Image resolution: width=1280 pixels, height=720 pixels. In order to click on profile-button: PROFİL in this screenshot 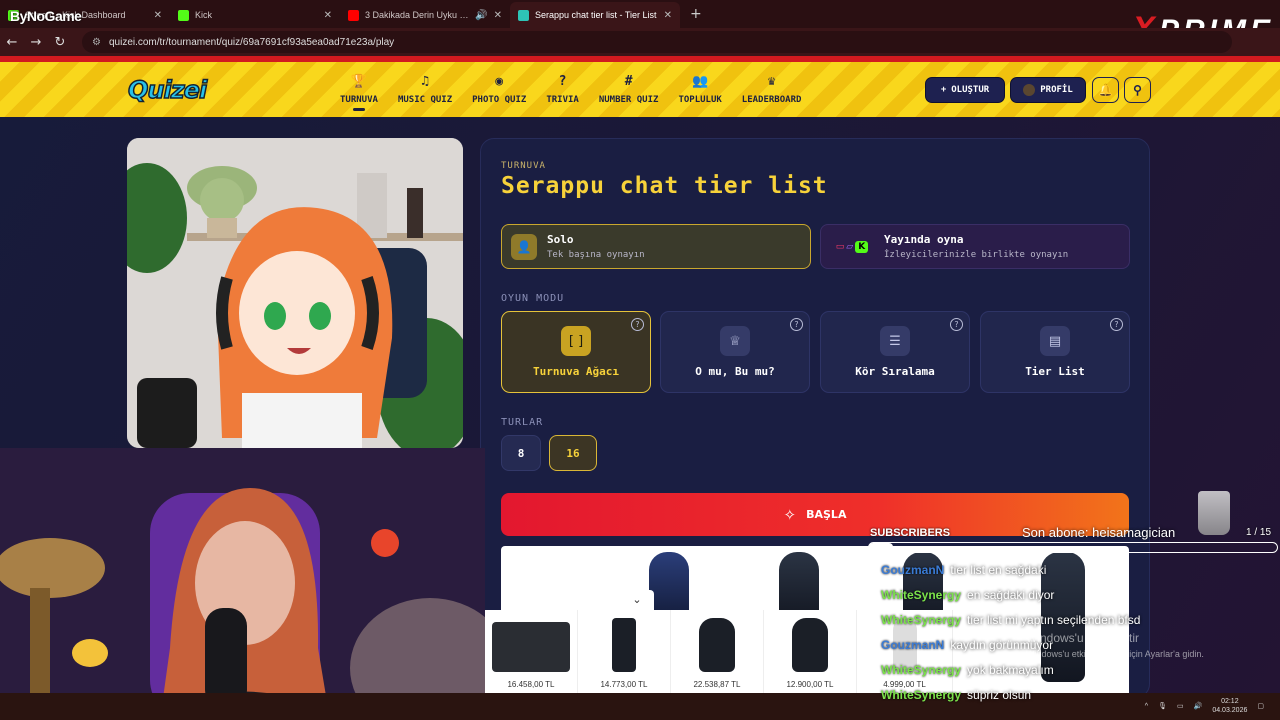, I will do `click(1048, 90)`.